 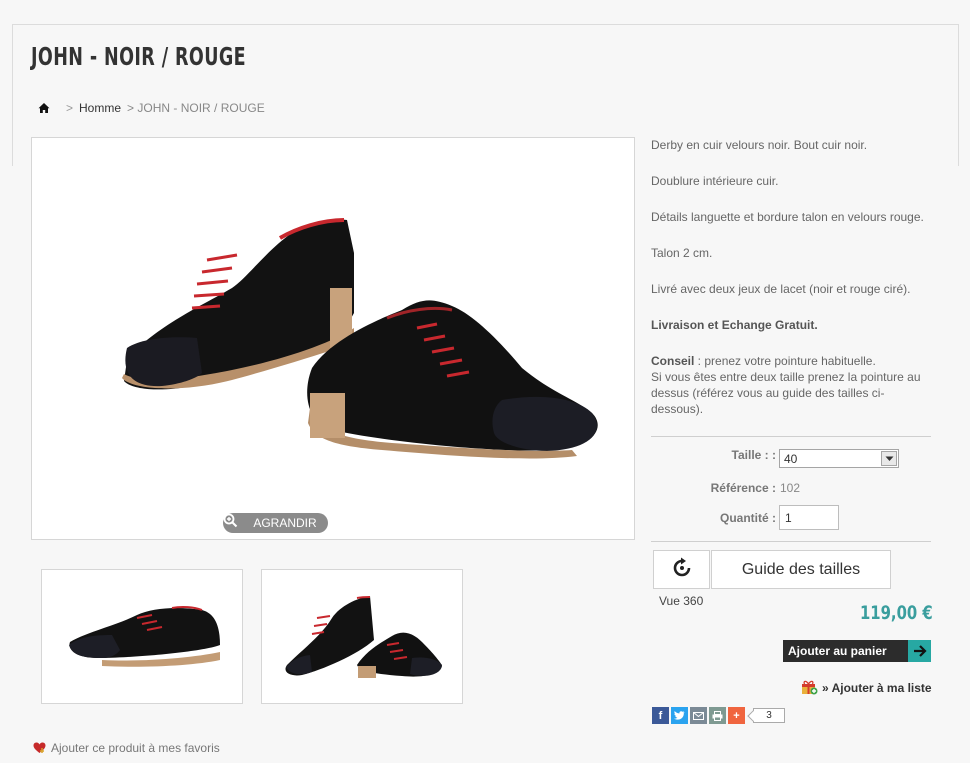 What do you see at coordinates (753, 455) in the screenshot?
I see `size-label: Taille : :` at bounding box center [753, 455].